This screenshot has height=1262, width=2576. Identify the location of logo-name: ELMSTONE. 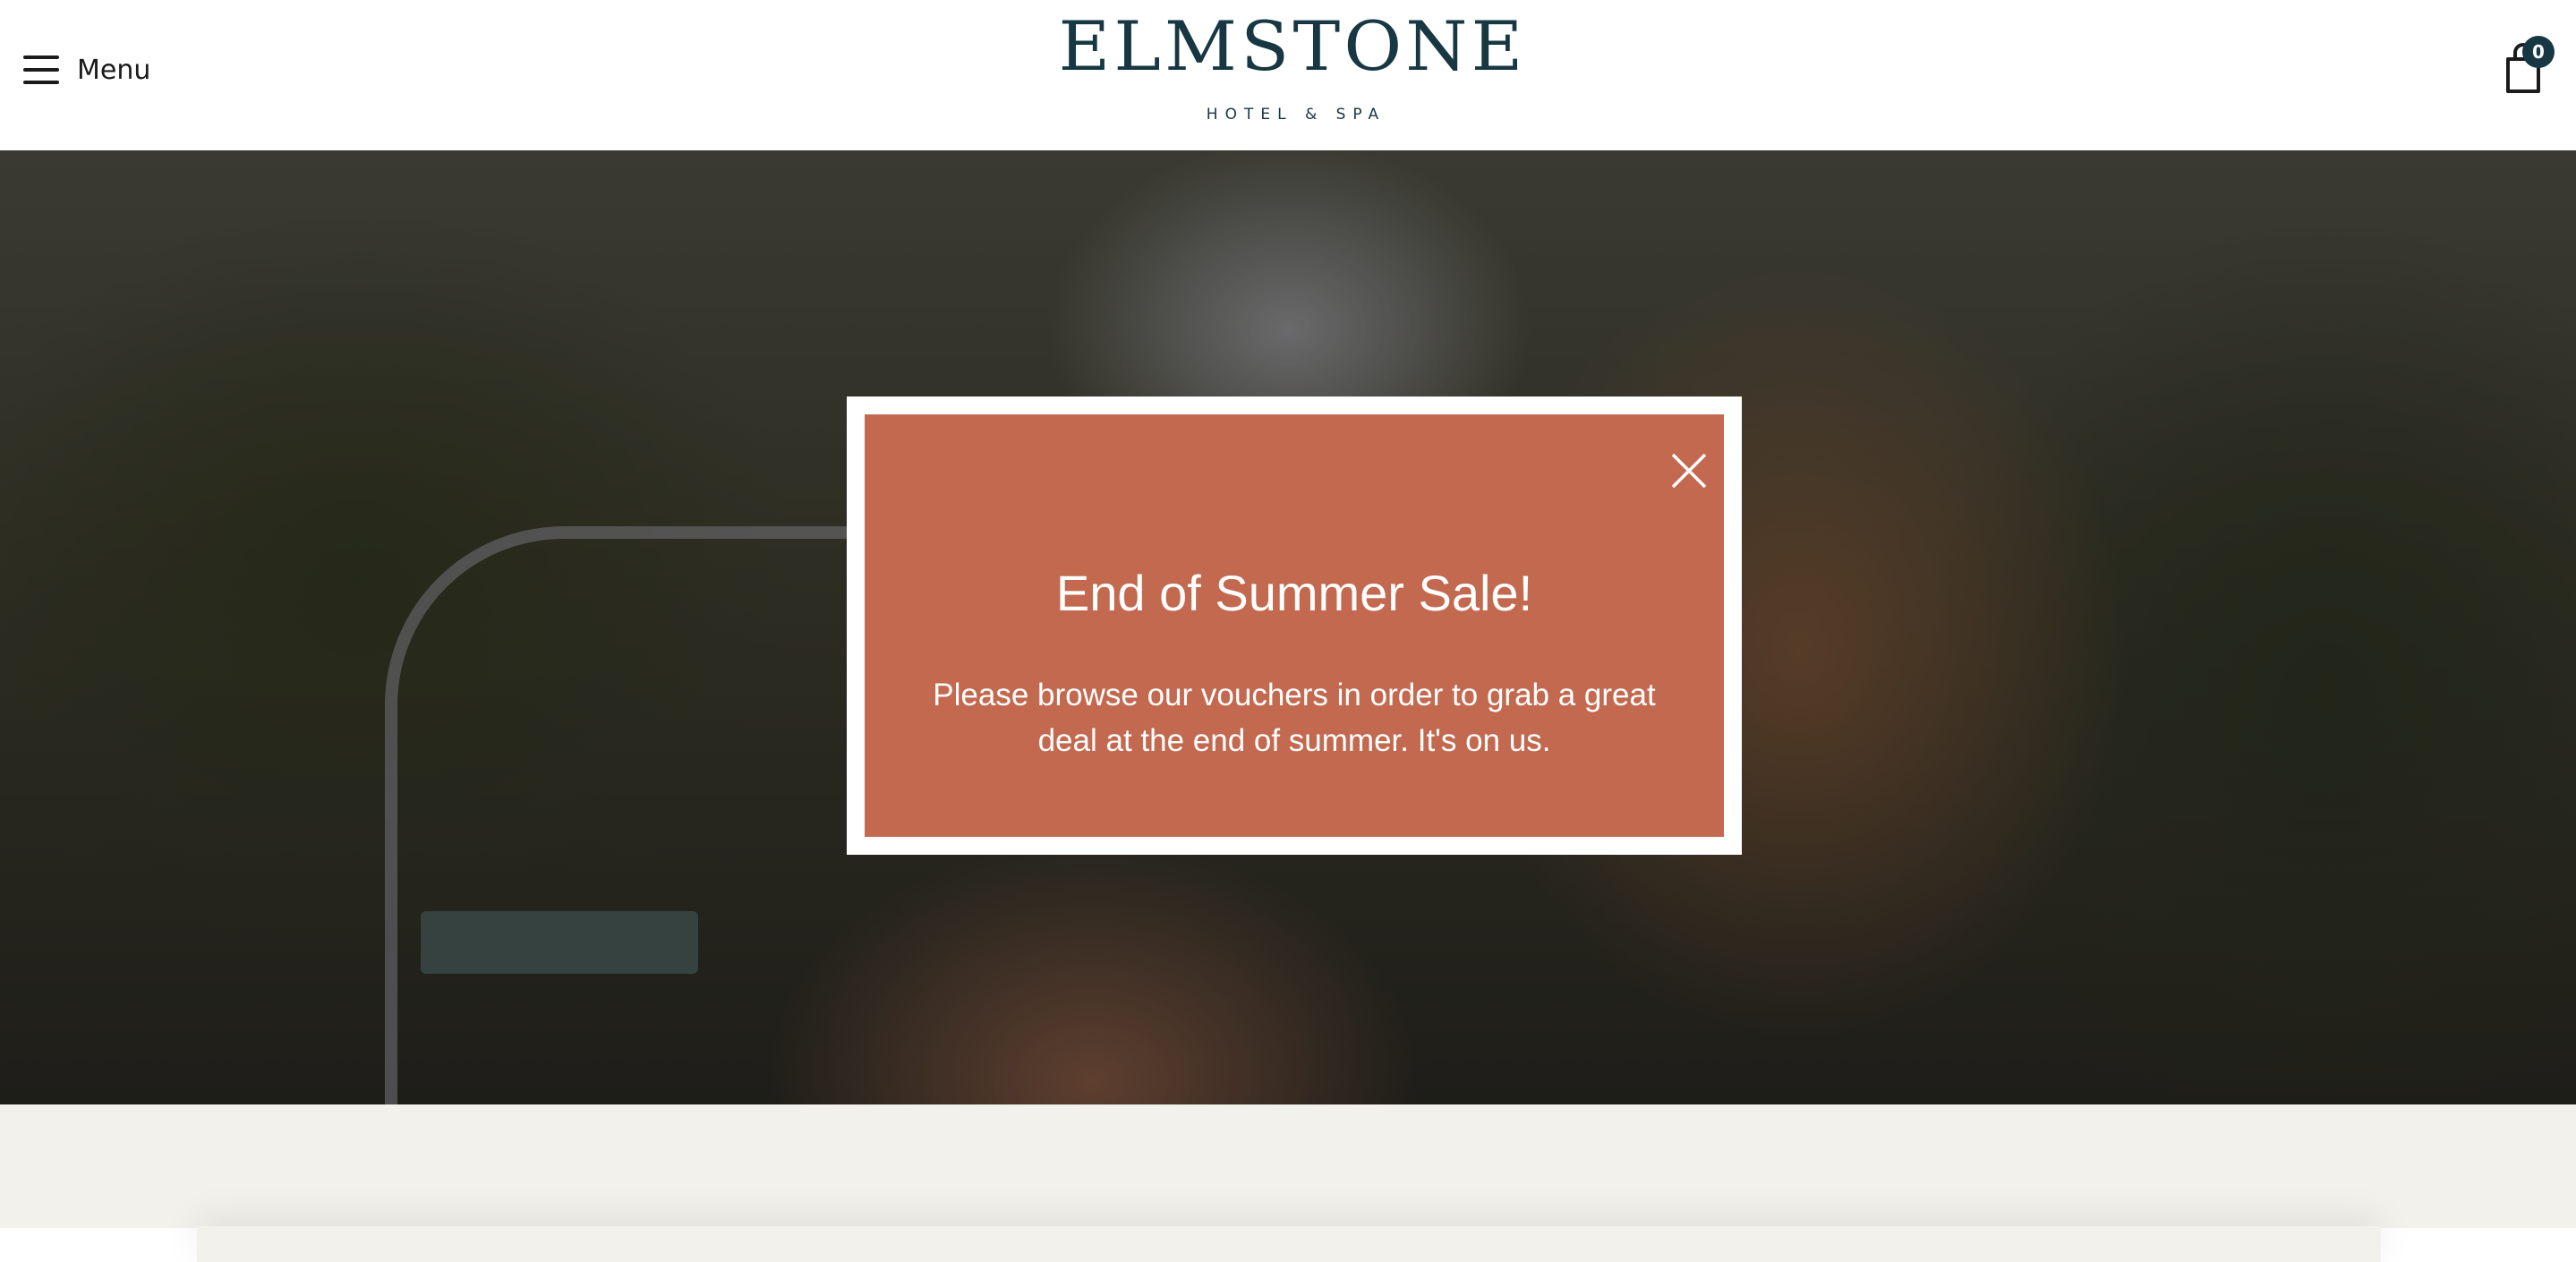
(1292, 46).